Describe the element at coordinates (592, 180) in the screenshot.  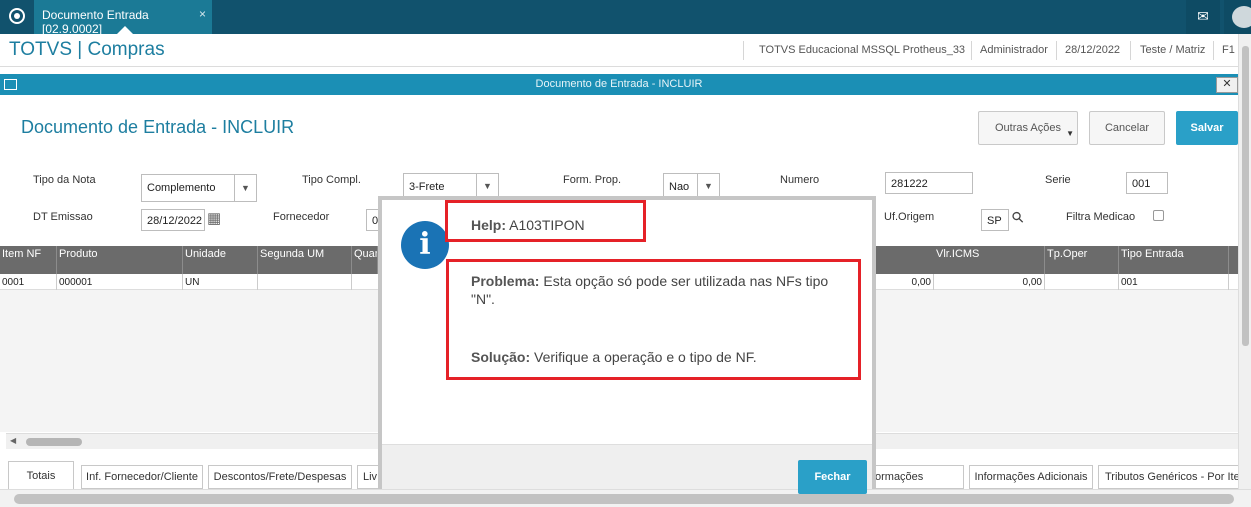
I see `form-prop-label: Form. Prop.` at that location.